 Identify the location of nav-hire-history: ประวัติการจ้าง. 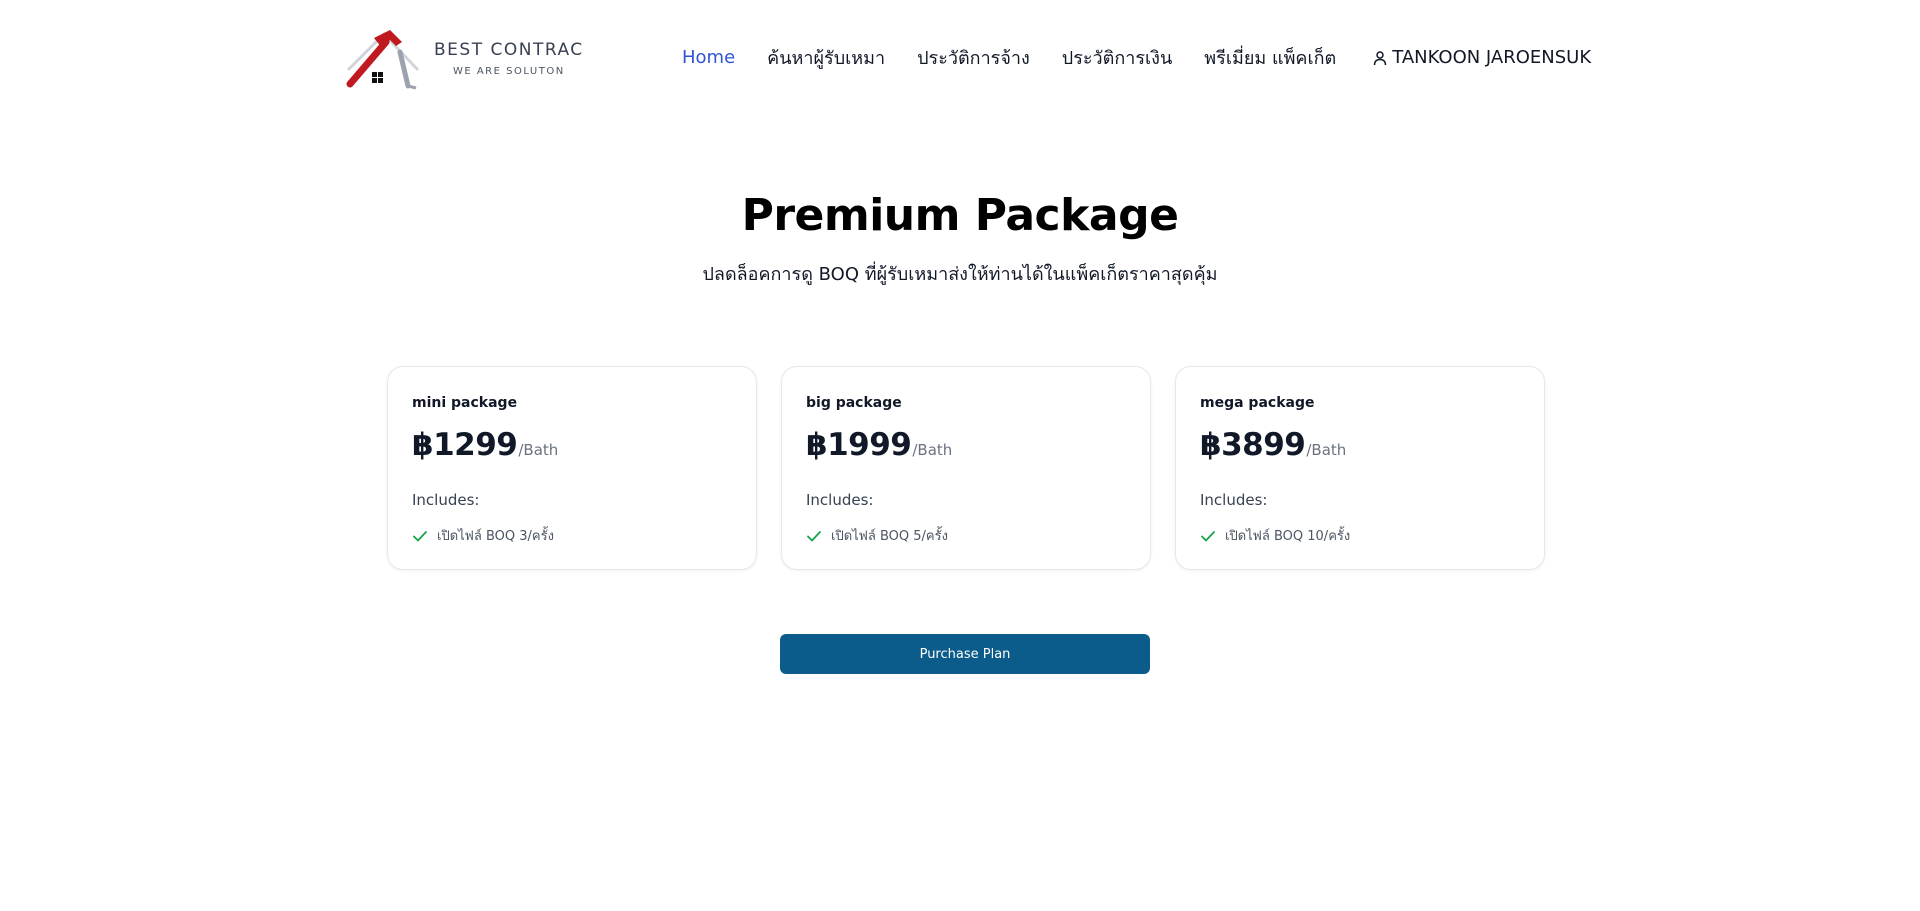
(973, 57).